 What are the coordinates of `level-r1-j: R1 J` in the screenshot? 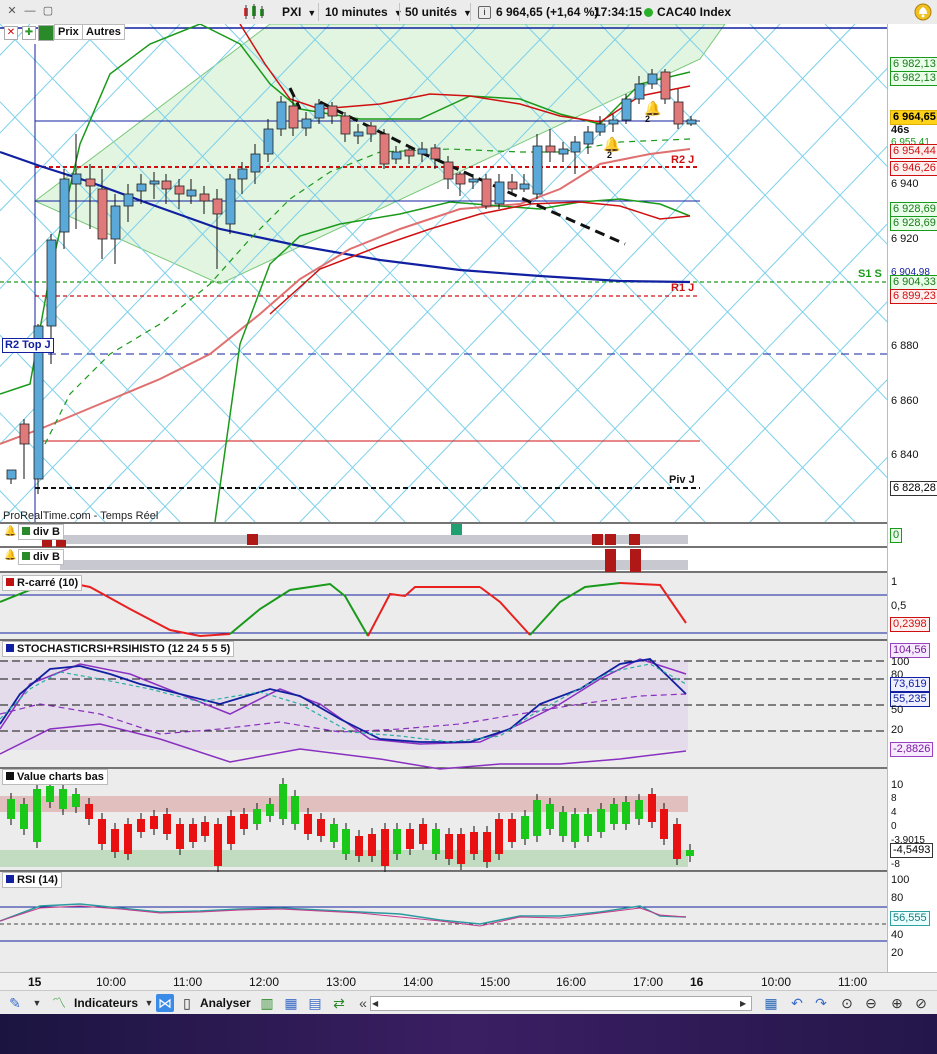 It's located at (683, 288).